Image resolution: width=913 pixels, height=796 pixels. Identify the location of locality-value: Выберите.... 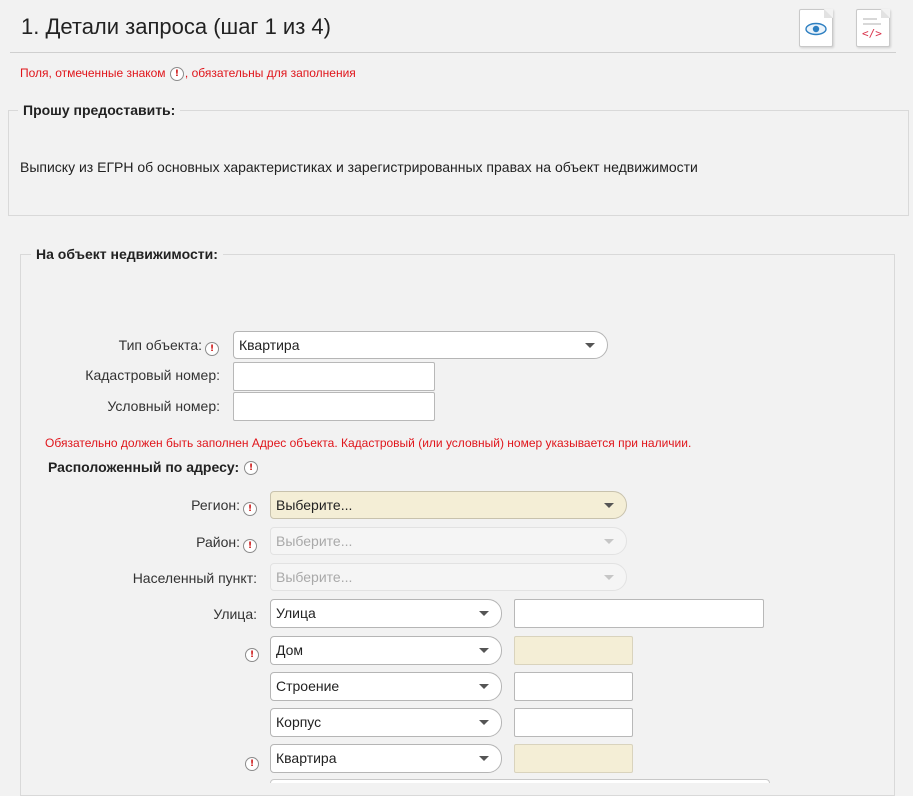
(314, 577).